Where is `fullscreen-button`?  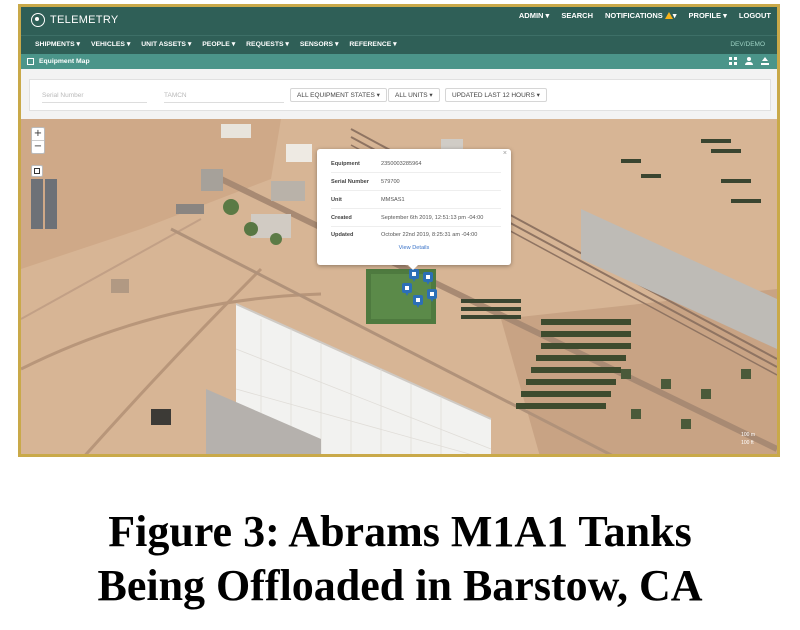
fullscreen-button is located at coordinates (37, 171).